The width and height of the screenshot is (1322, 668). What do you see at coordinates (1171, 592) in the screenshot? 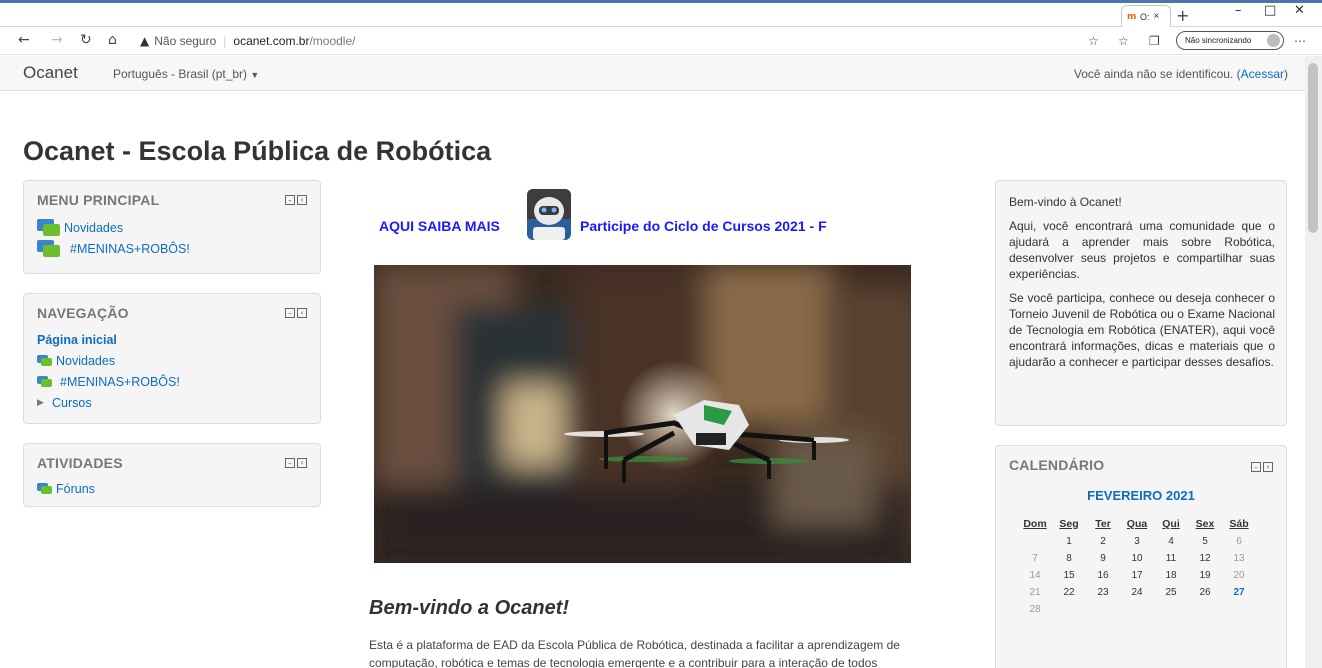
I see `calendar-day: 25` at bounding box center [1171, 592].